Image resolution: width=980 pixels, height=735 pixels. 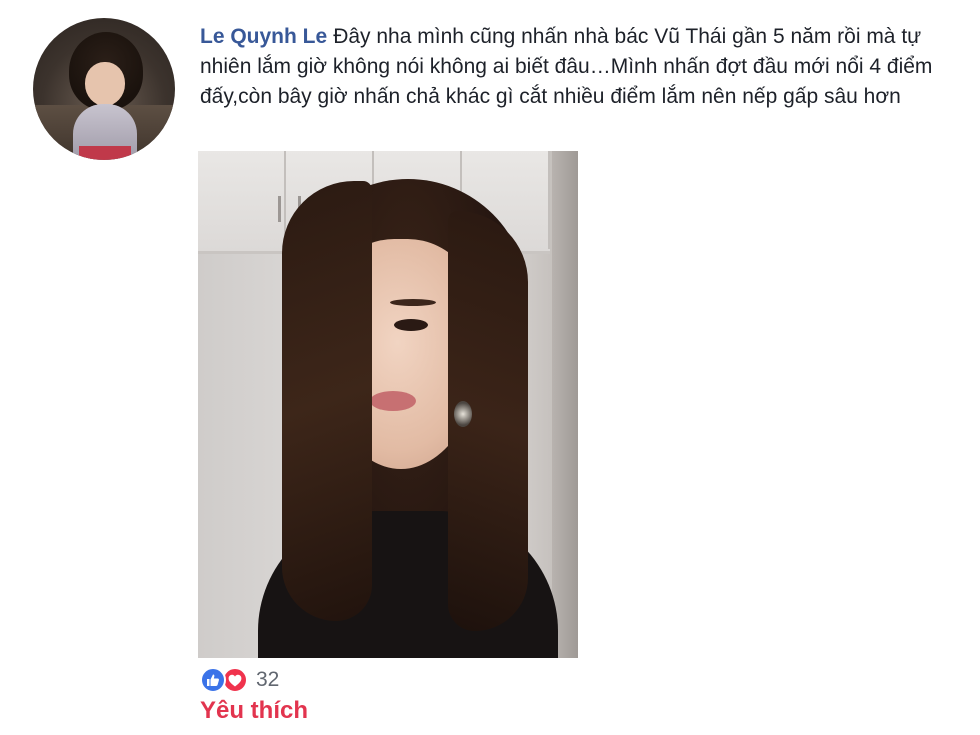 What do you see at coordinates (213, 680) in the screenshot?
I see `like-icon` at bounding box center [213, 680].